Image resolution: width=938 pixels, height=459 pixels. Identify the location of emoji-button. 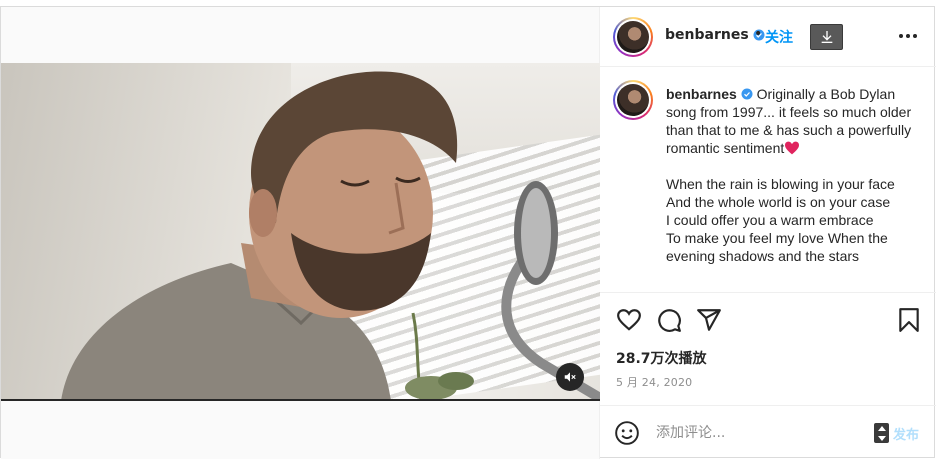
(627, 433).